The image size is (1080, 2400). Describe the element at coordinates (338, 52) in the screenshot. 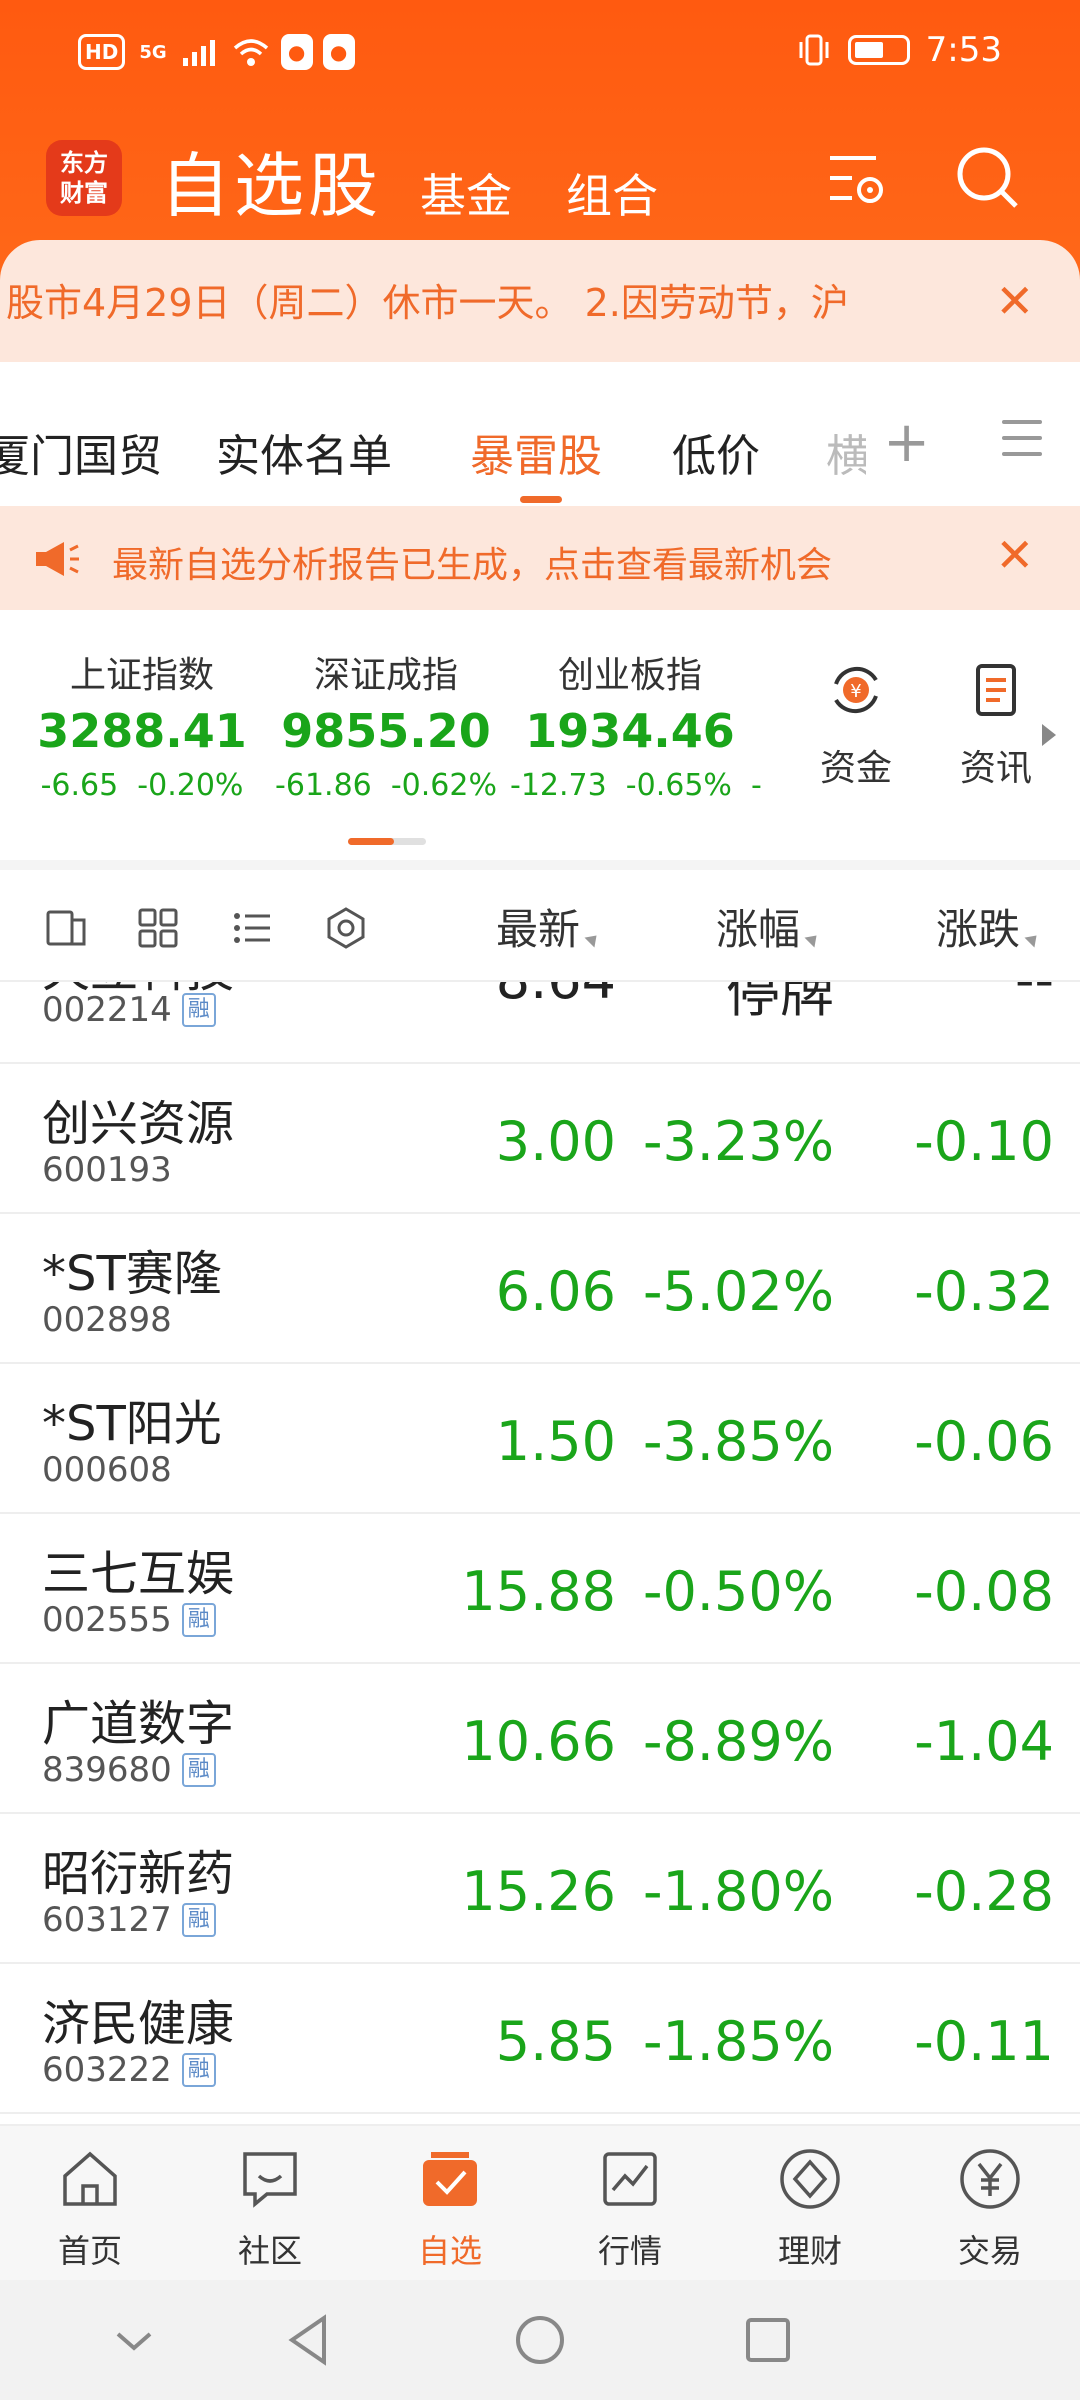

I see `paw-app-icon-2: ●` at that location.